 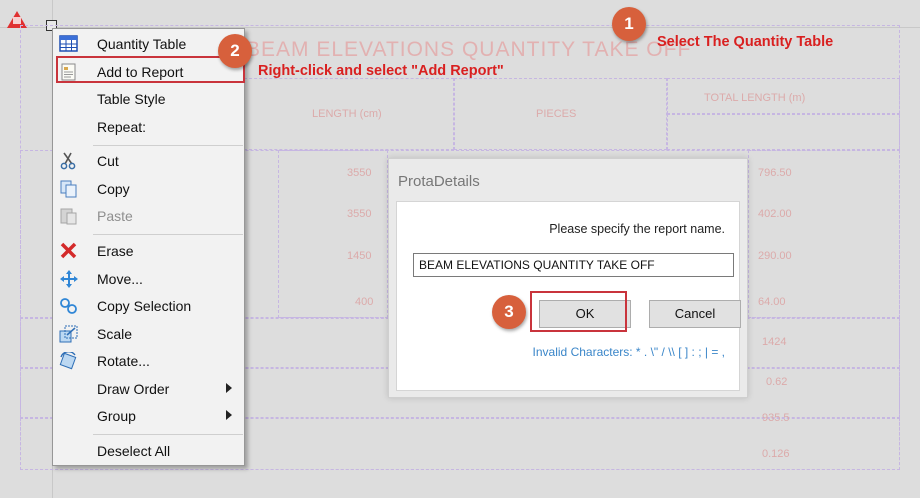 I want to click on scissors-icon, so click(x=69, y=161).